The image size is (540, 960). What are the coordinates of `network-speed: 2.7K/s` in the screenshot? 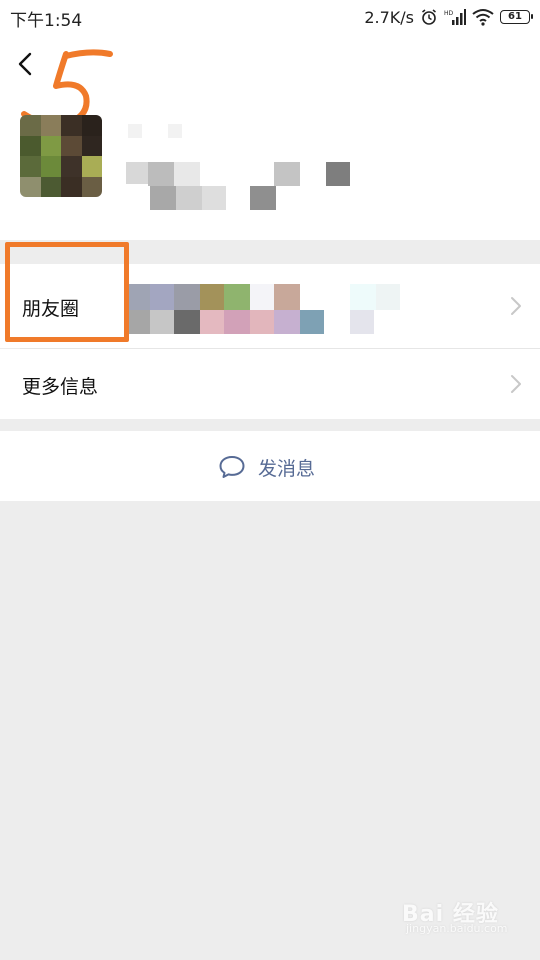 It's located at (389, 17).